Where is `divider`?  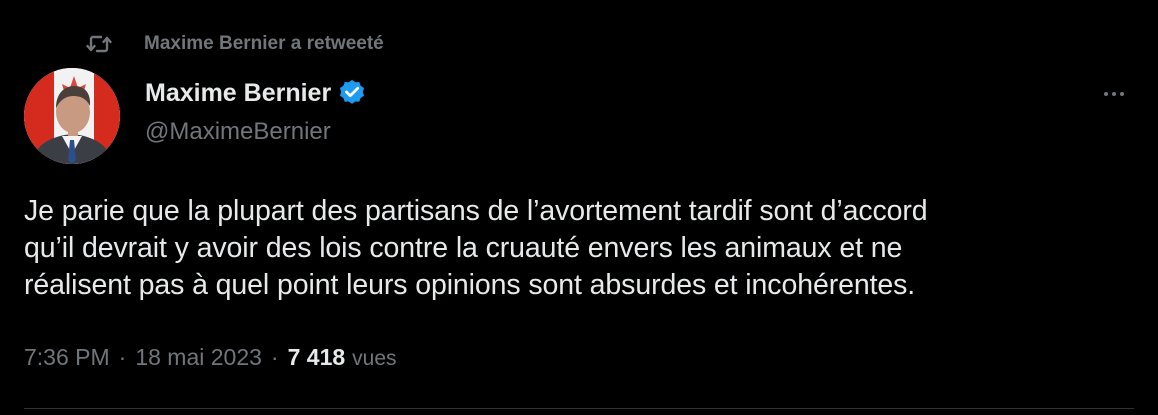
divider is located at coordinates (579, 408).